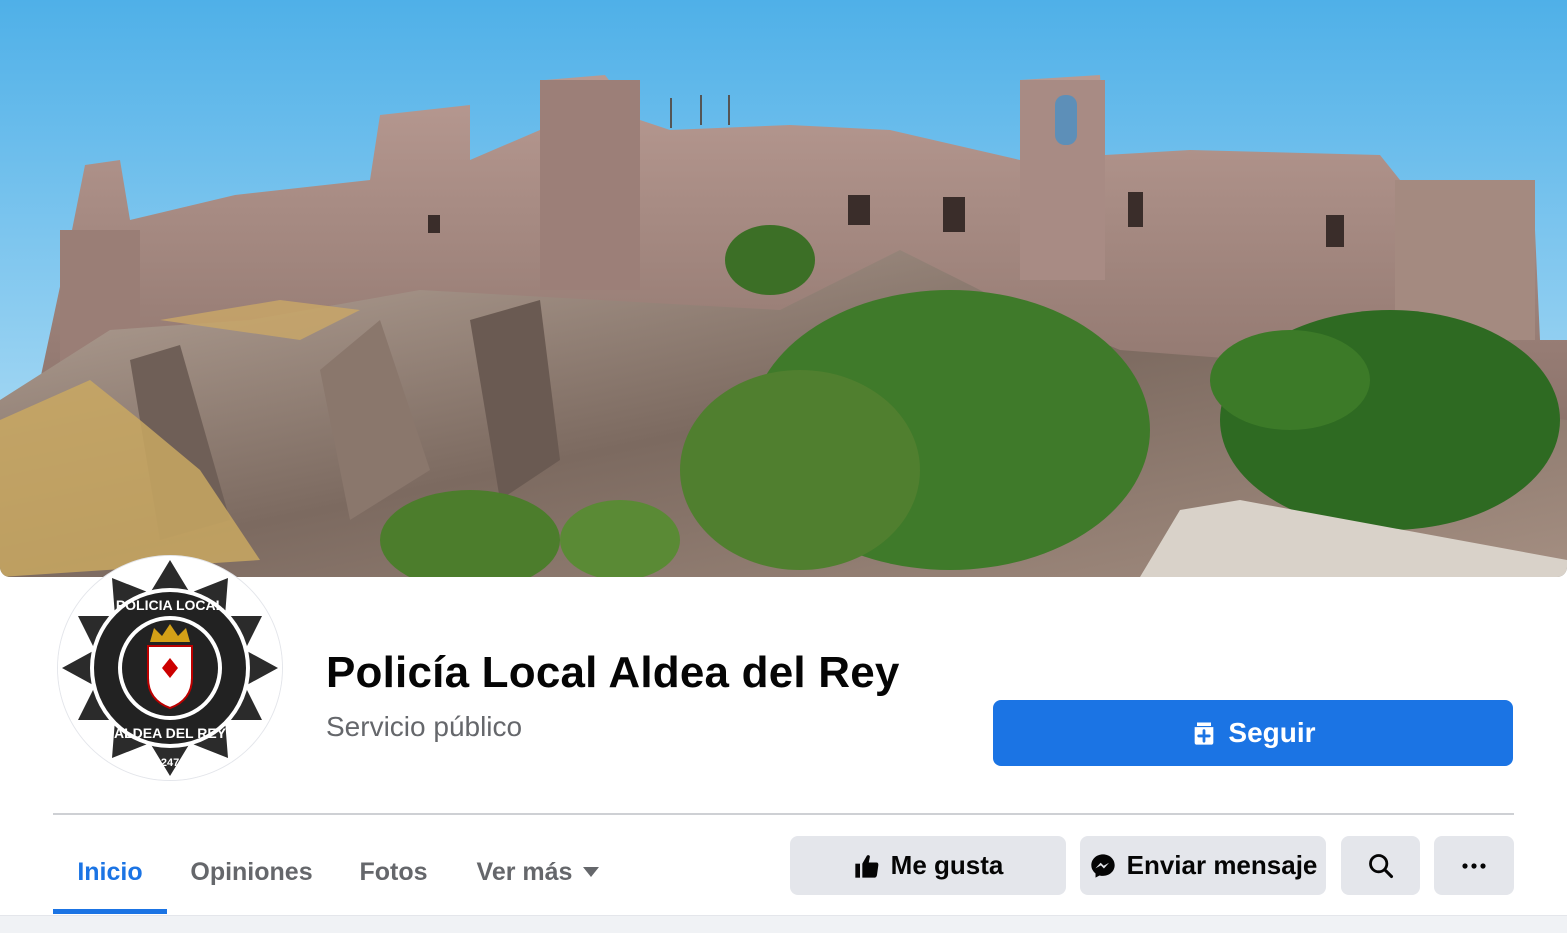 Image resolution: width=1567 pixels, height=933 pixels. What do you see at coordinates (866, 866) in the screenshot?
I see `thumbs-up-icon` at bounding box center [866, 866].